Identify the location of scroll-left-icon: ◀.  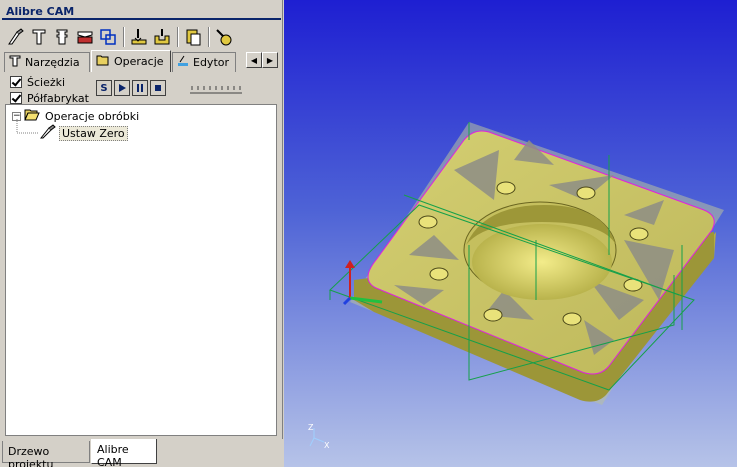
(254, 60).